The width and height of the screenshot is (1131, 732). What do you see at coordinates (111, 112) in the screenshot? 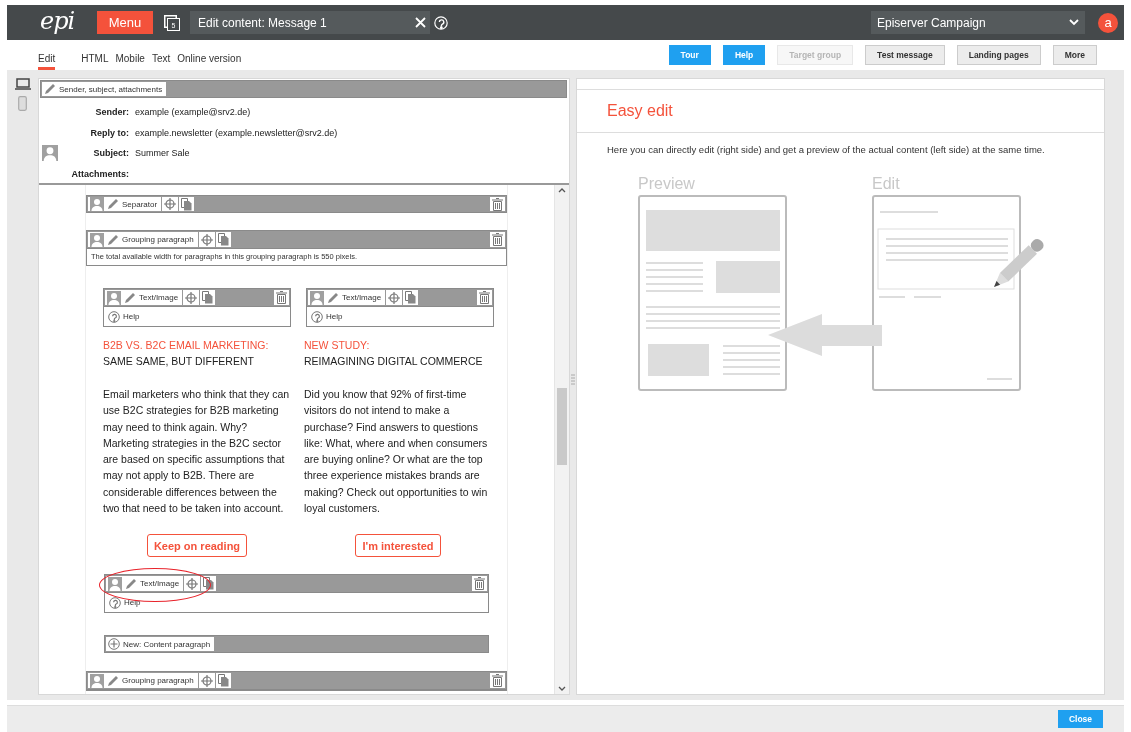
I see `field-label: Sender:` at bounding box center [111, 112].